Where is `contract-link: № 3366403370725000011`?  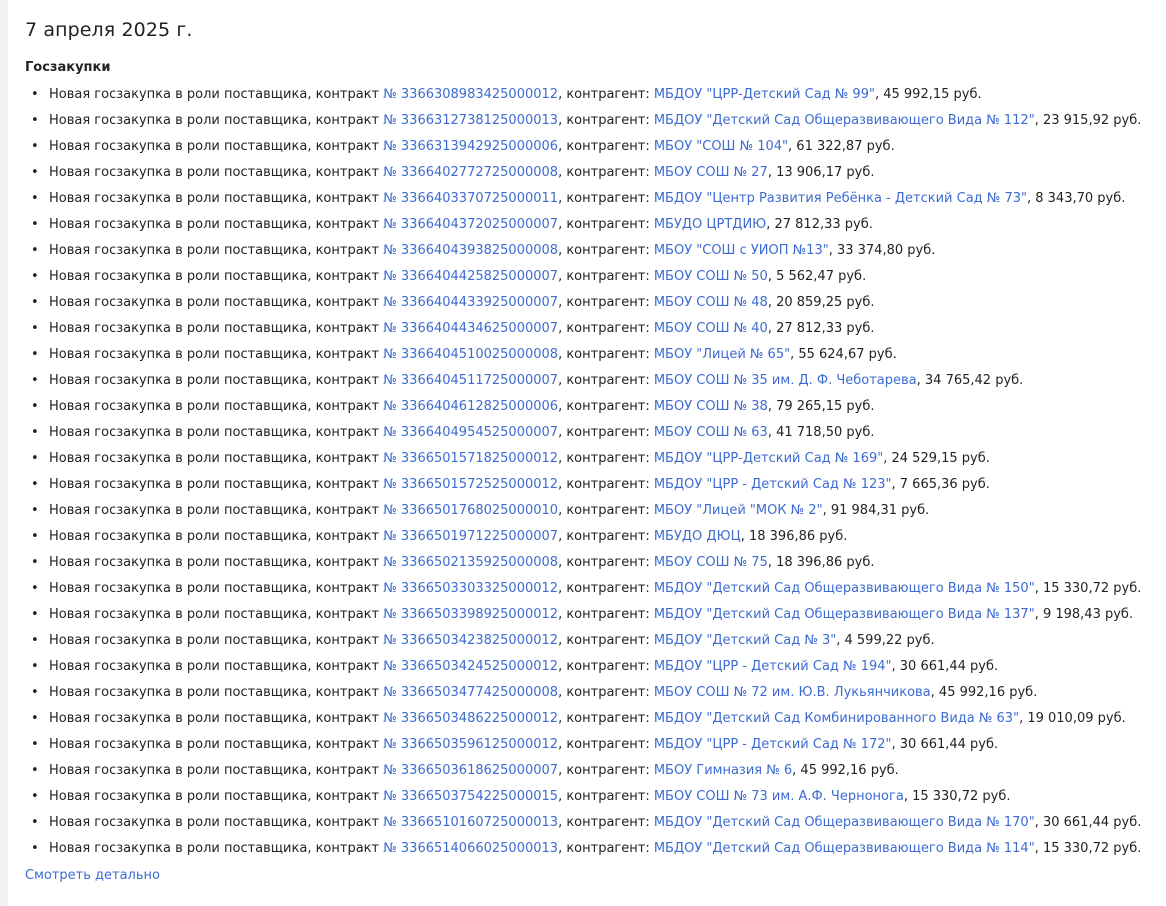 contract-link: № 3366403370725000011 is located at coordinates (470, 198).